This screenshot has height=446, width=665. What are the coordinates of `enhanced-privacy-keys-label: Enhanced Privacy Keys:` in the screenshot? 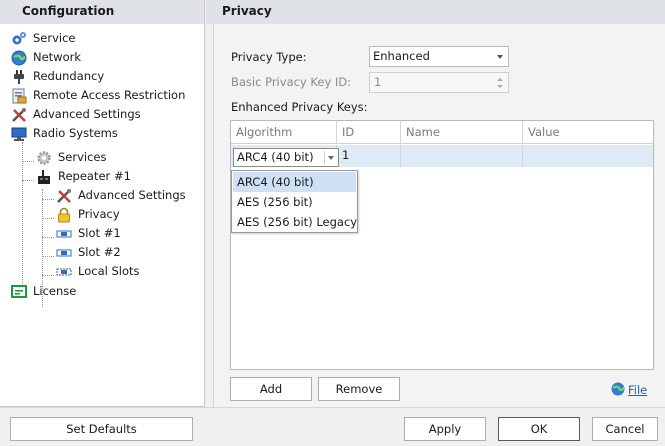 It's located at (299, 107).